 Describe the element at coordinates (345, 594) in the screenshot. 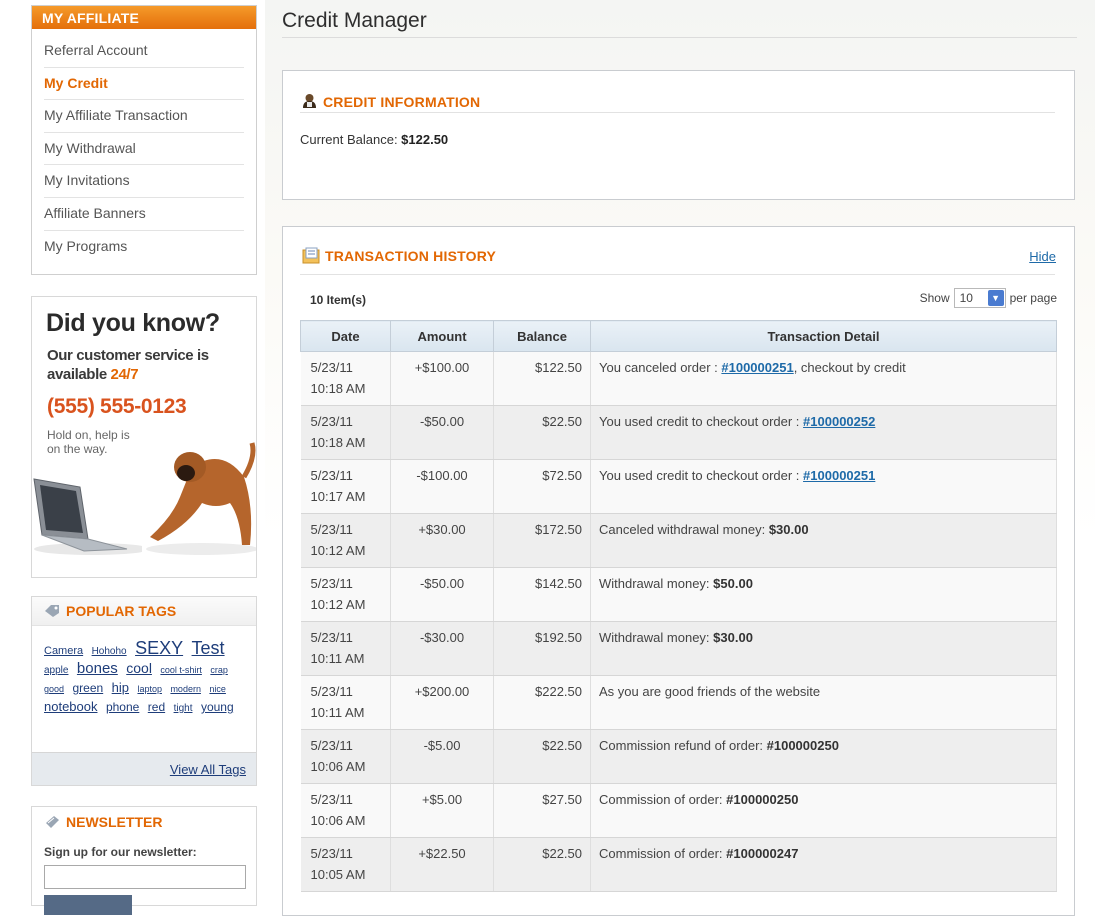

I see `cell-date: 5/23/11 10:12 AM` at that location.